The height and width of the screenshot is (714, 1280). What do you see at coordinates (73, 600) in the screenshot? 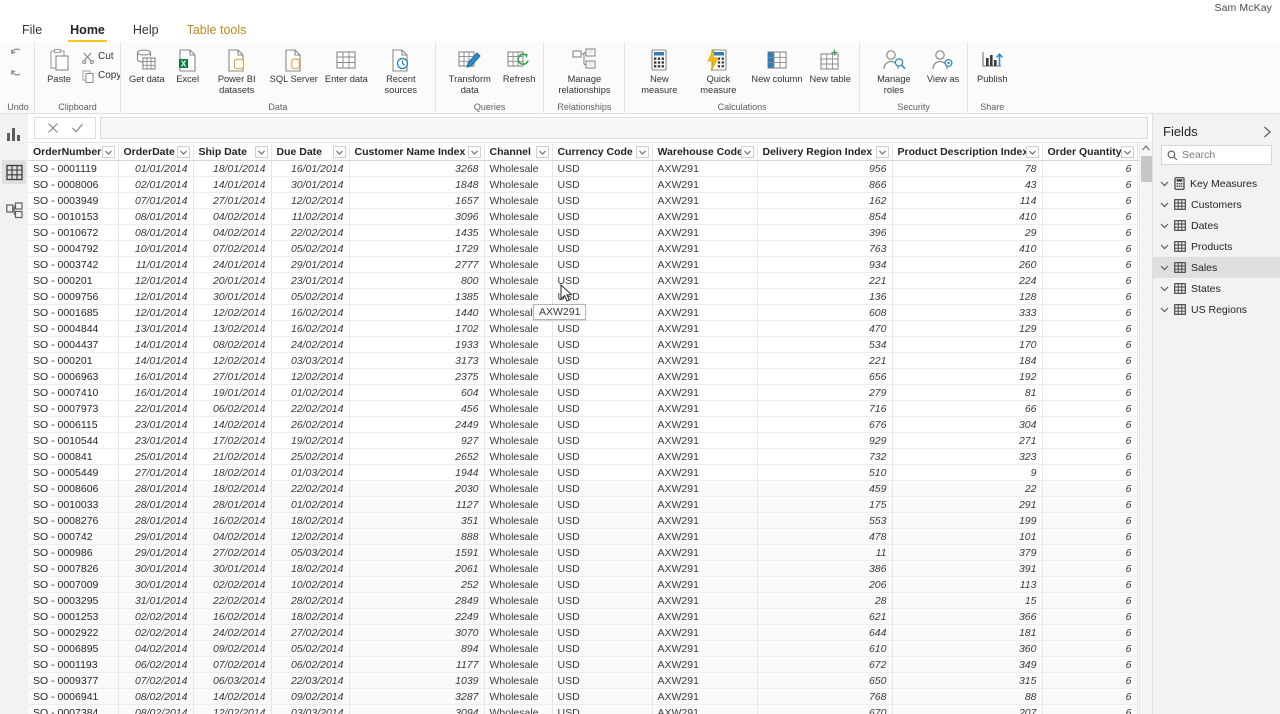
I see `table-cell: SO - 0003295` at bounding box center [73, 600].